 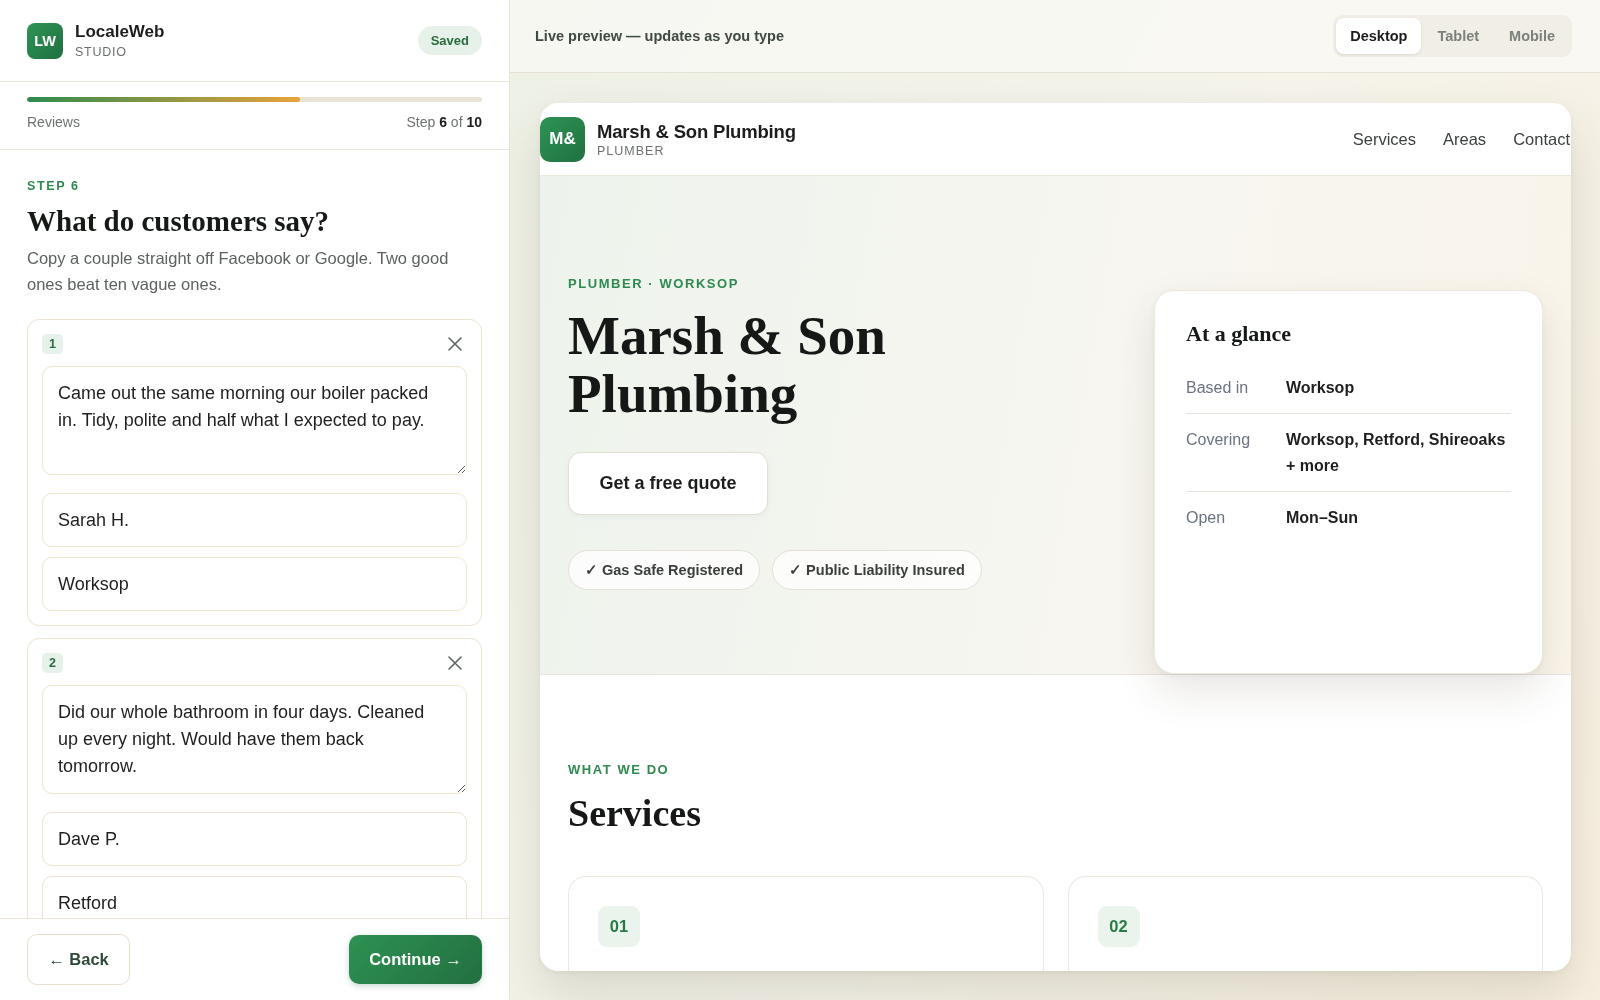 I want to click on step-section-label: Reviews, so click(x=53, y=122).